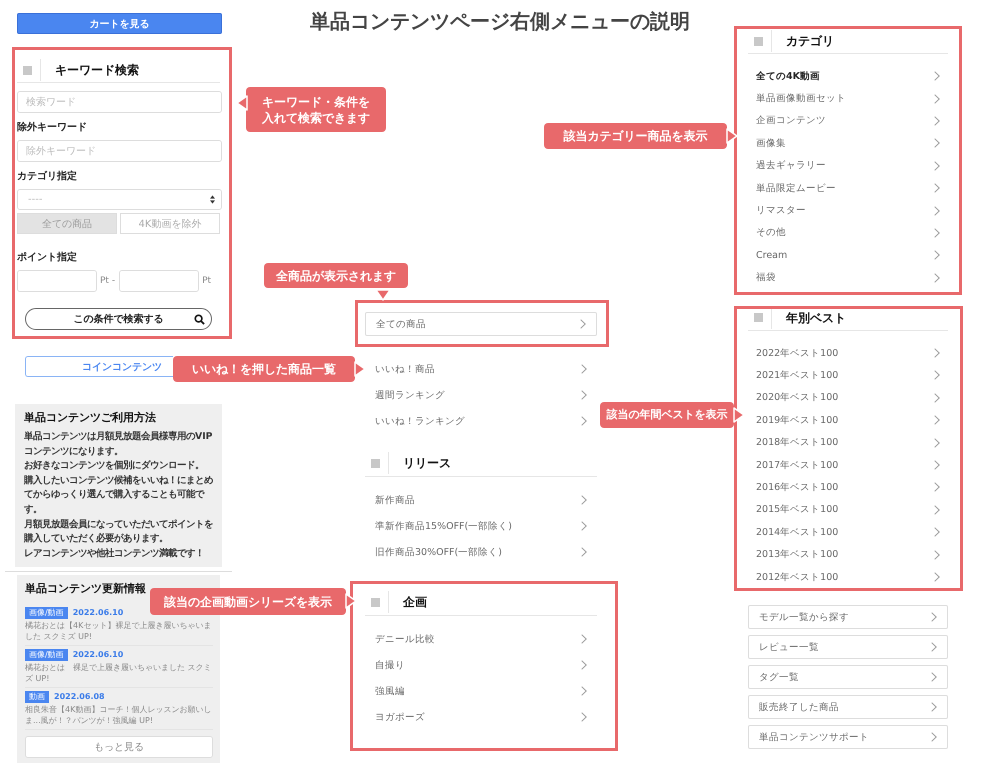 The image size is (1000, 768). What do you see at coordinates (481, 717) in the screenshot?
I see `menu-link: ヨガポーズ` at bounding box center [481, 717].